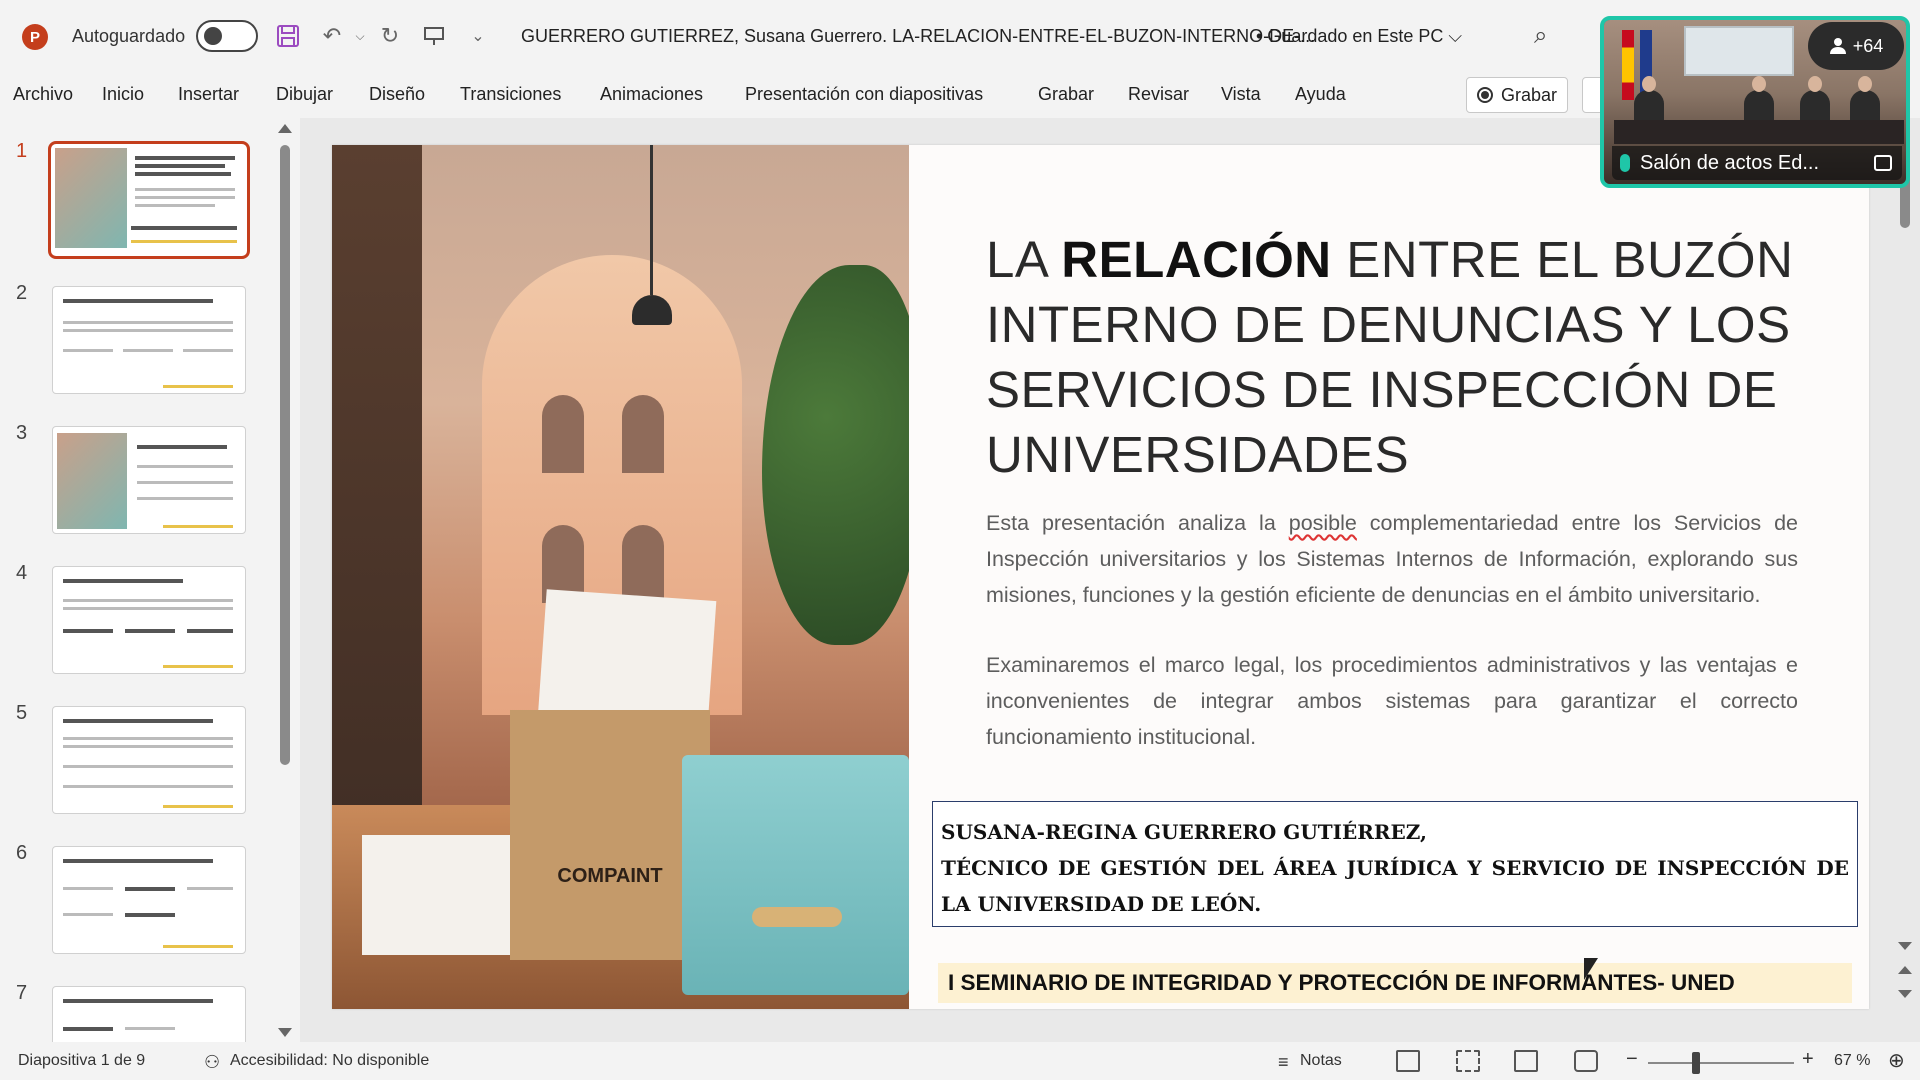 This screenshot has width=1920, height=1080. Describe the element at coordinates (1066, 94) in the screenshot. I see `menu-grabar: Grabar` at that location.